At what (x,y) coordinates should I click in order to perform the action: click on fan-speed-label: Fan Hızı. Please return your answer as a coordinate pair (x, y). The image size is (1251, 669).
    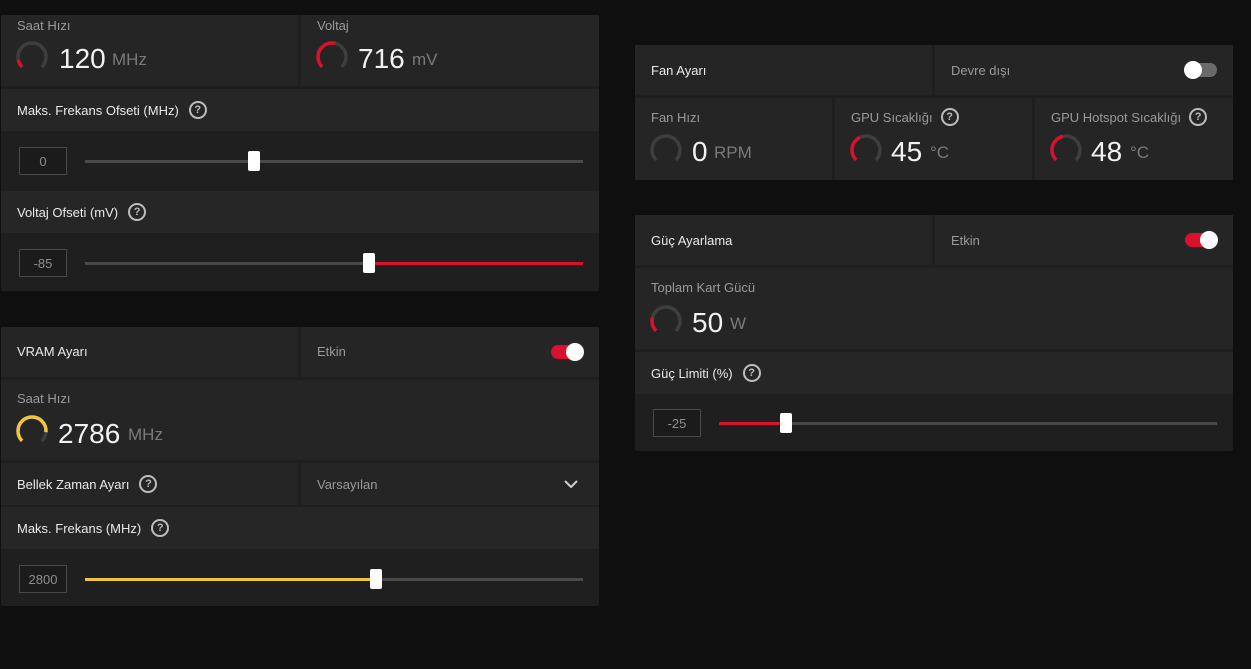
    Looking at the image, I should click on (676, 117).